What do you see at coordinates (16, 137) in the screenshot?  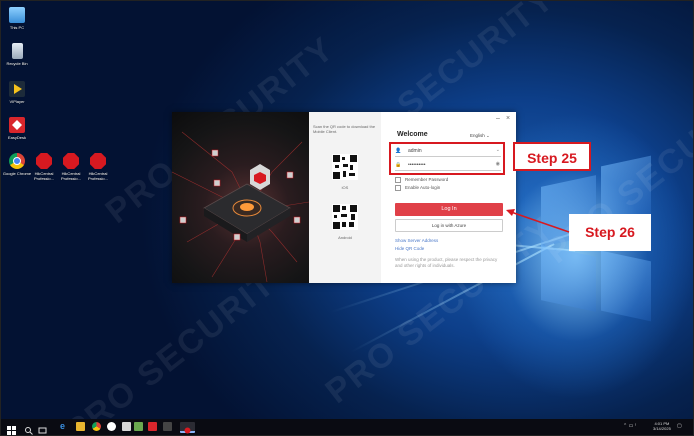 I see `desktop-icon-label: EasyDesk` at bounding box center [16, 137].